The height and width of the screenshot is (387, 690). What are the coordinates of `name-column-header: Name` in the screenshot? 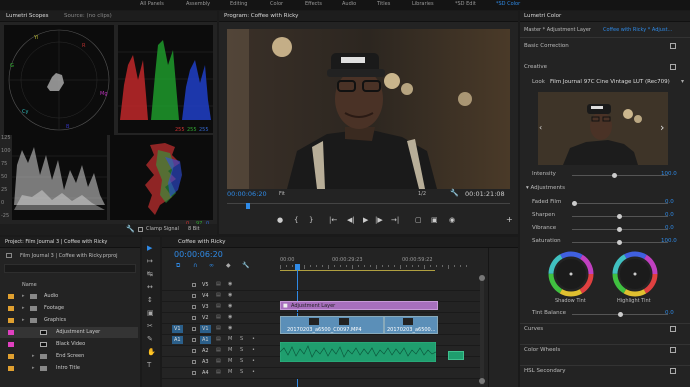 It's located at (29, 285).